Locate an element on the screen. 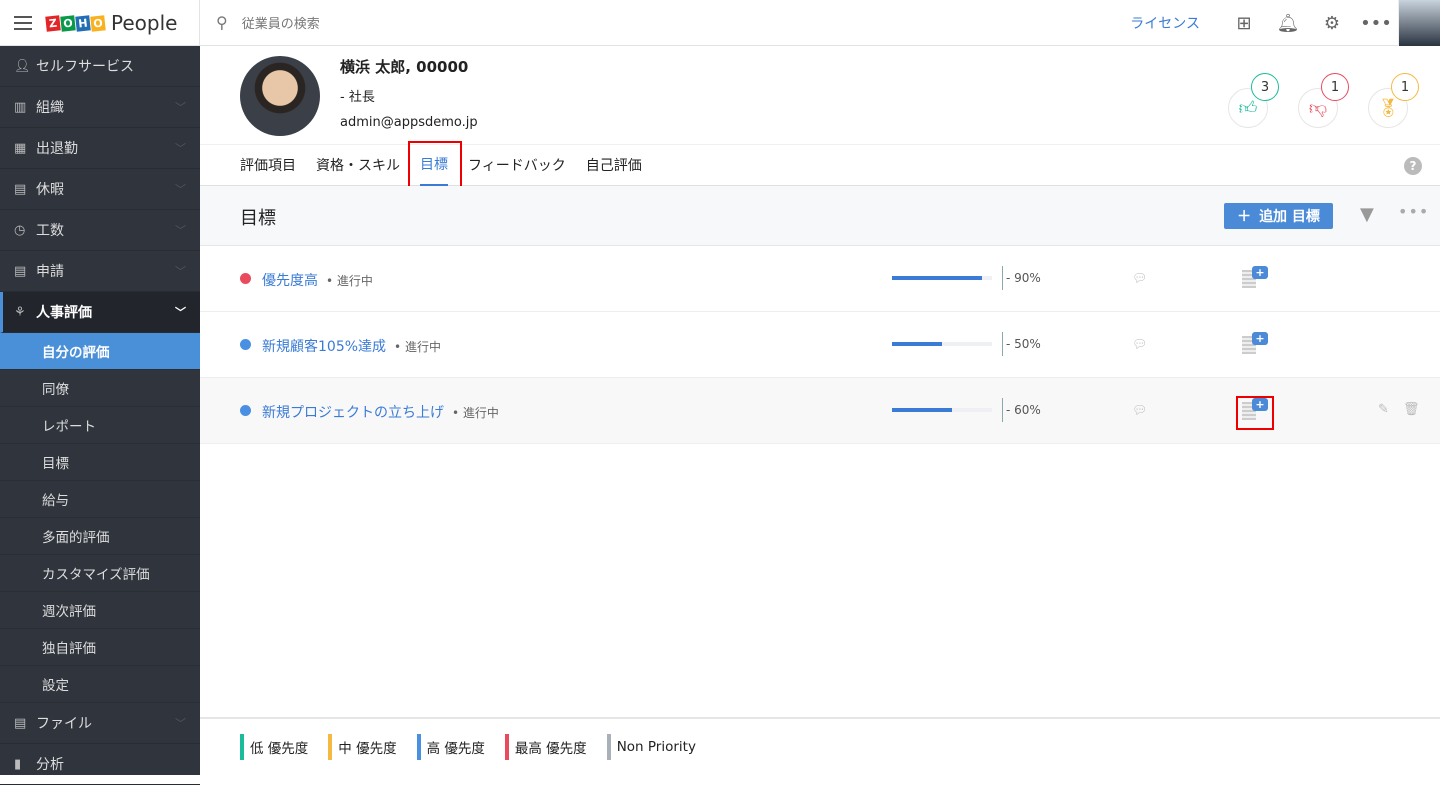  search-input: 従業員の検索 is located at coordinates (281, 22).